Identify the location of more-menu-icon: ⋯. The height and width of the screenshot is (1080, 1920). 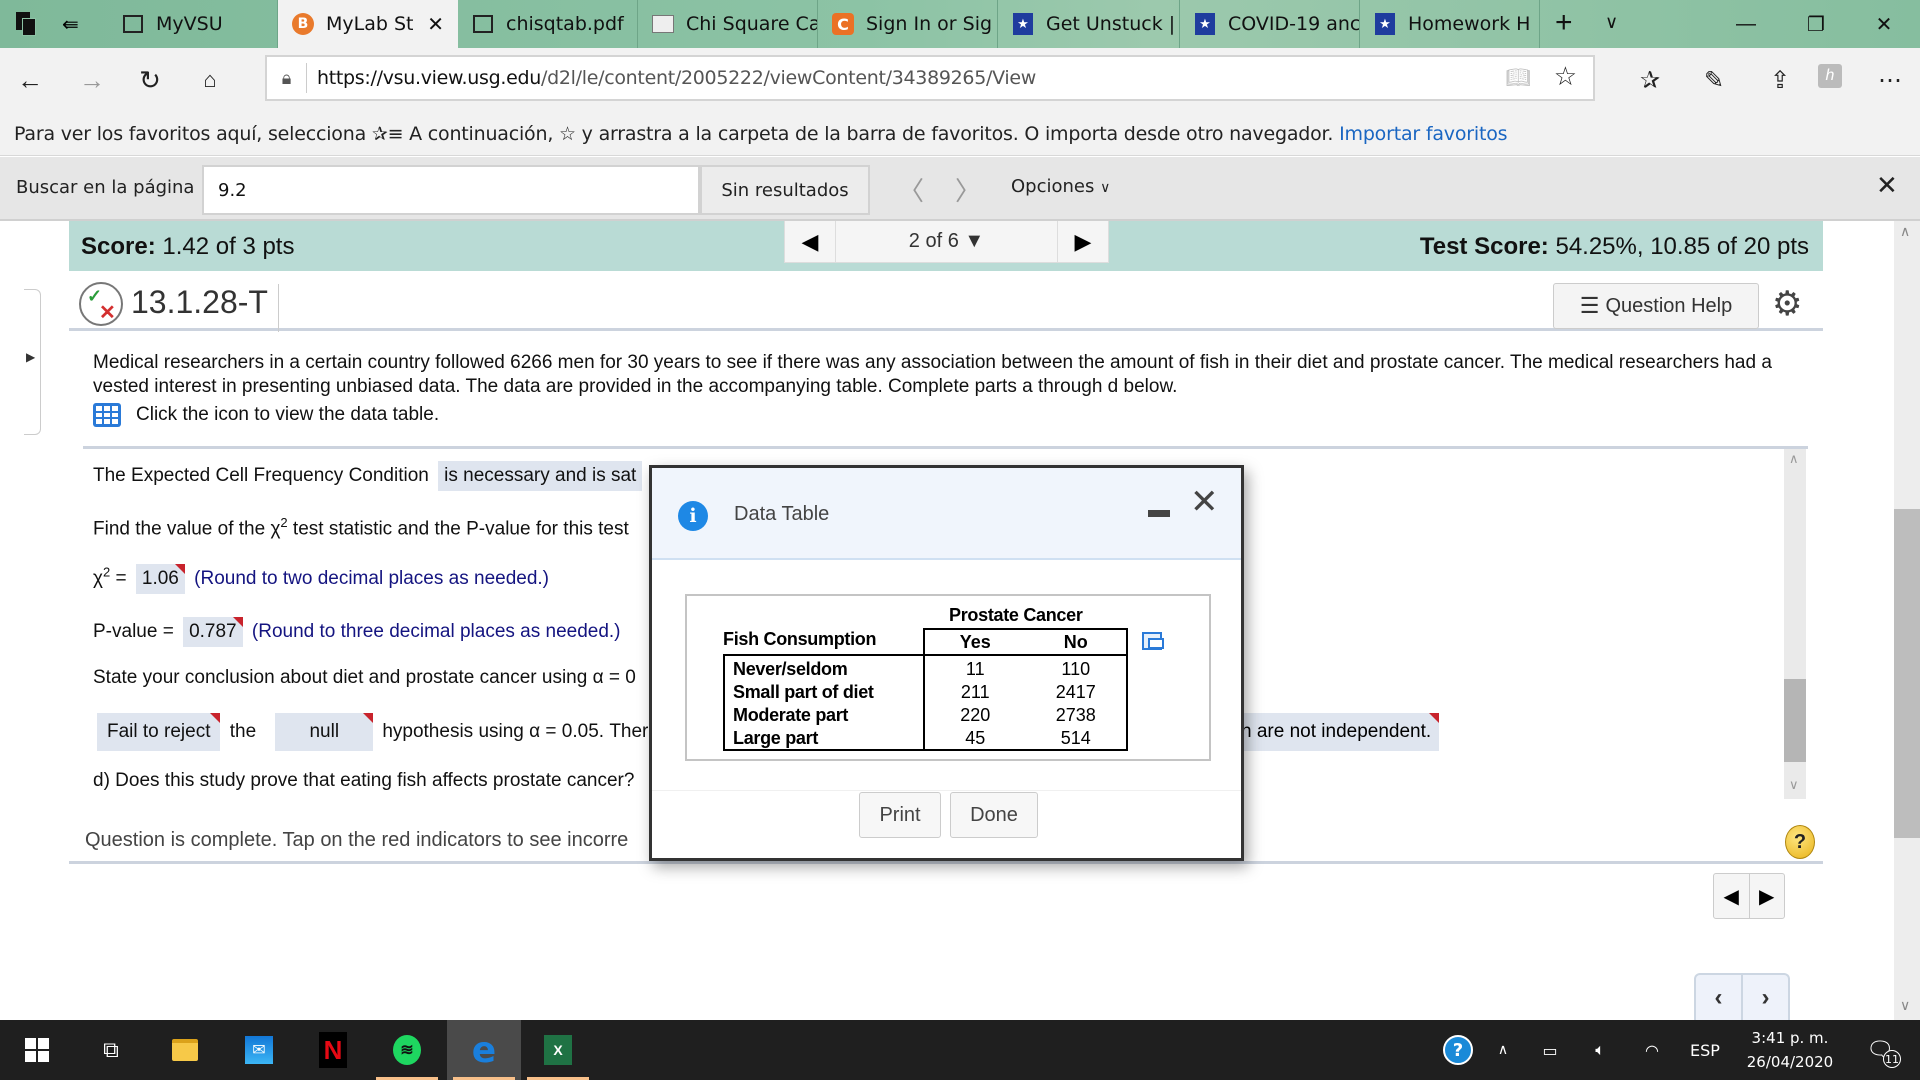
(1890, 80).